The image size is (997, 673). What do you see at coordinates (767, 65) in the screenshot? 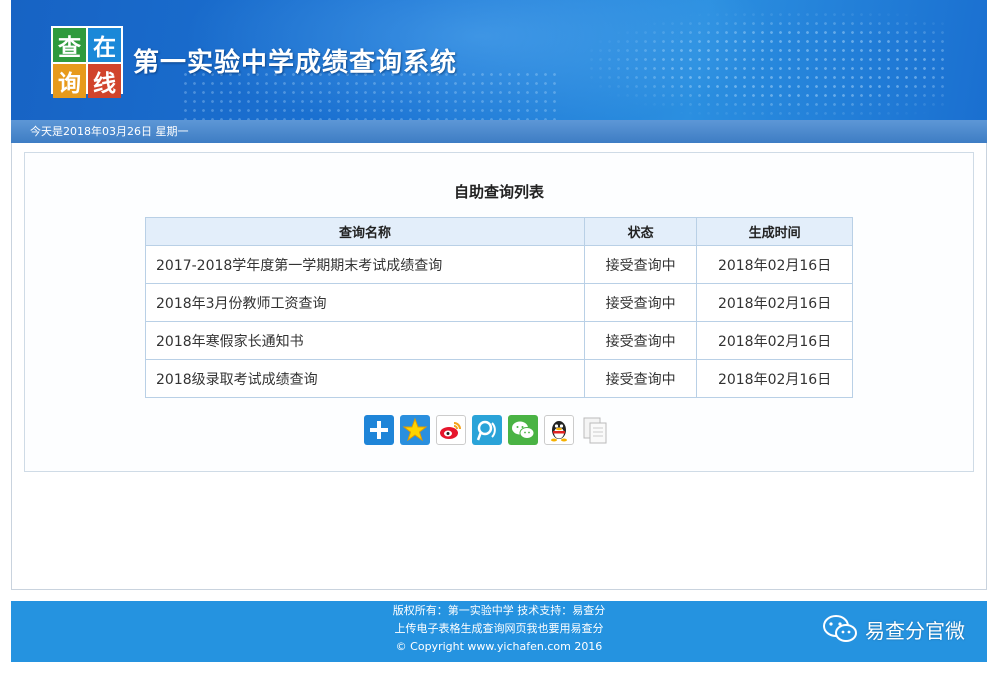
I see `header-world-map-pattern` at bounding box center [767, 65].